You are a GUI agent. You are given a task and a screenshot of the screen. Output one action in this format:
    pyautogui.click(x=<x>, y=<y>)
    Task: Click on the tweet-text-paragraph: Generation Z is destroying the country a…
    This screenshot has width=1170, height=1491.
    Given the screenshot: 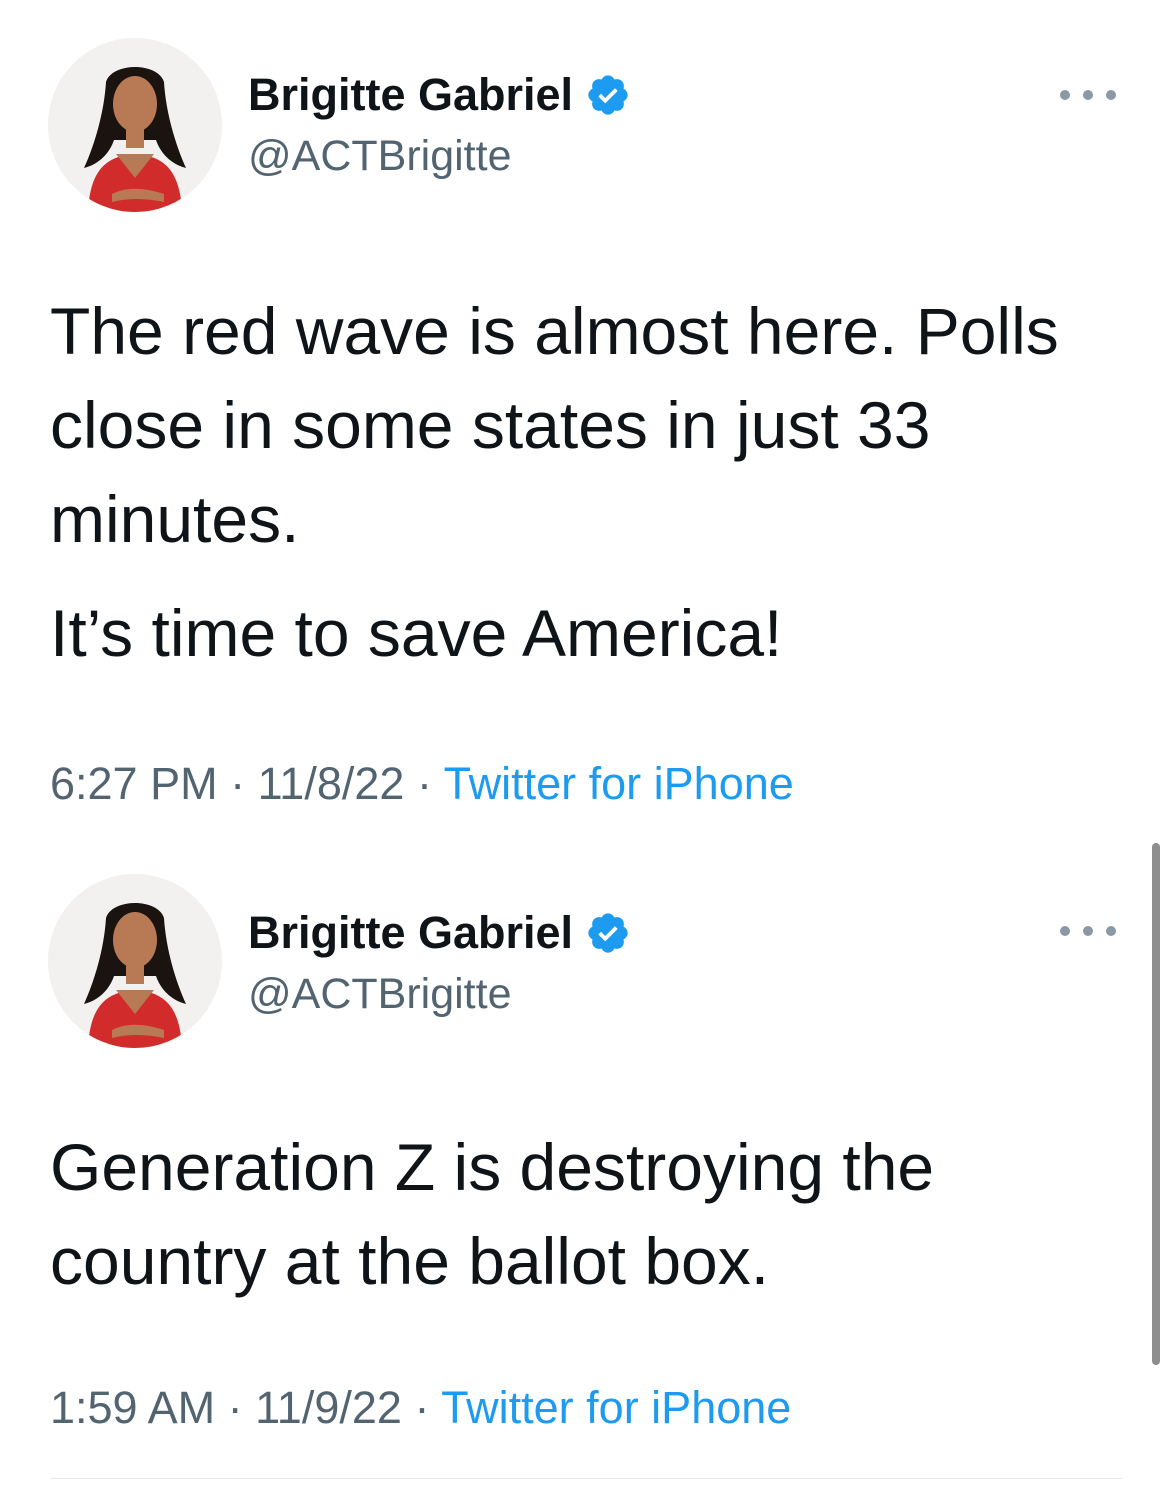 What is the action you would take?
    pyautogui.click(x=492, y=1214)
    